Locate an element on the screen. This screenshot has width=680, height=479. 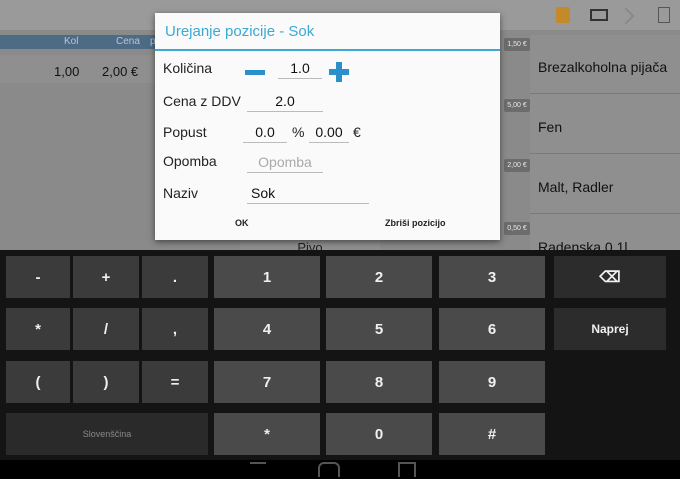
table-row: 1,00 2,00 € is located at coordinates (80, 69).